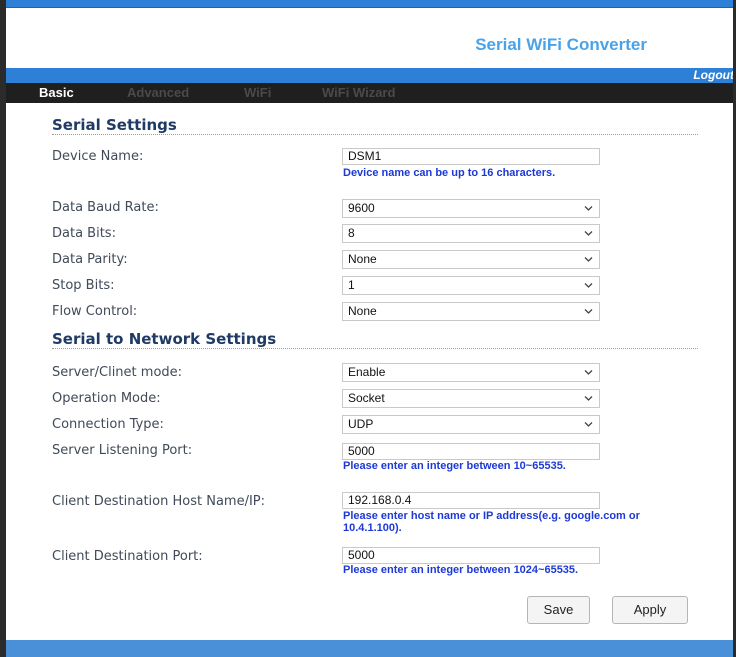 This screenshot has width=736, height=657. I want to click on window-frame-left, so click(3, 328).